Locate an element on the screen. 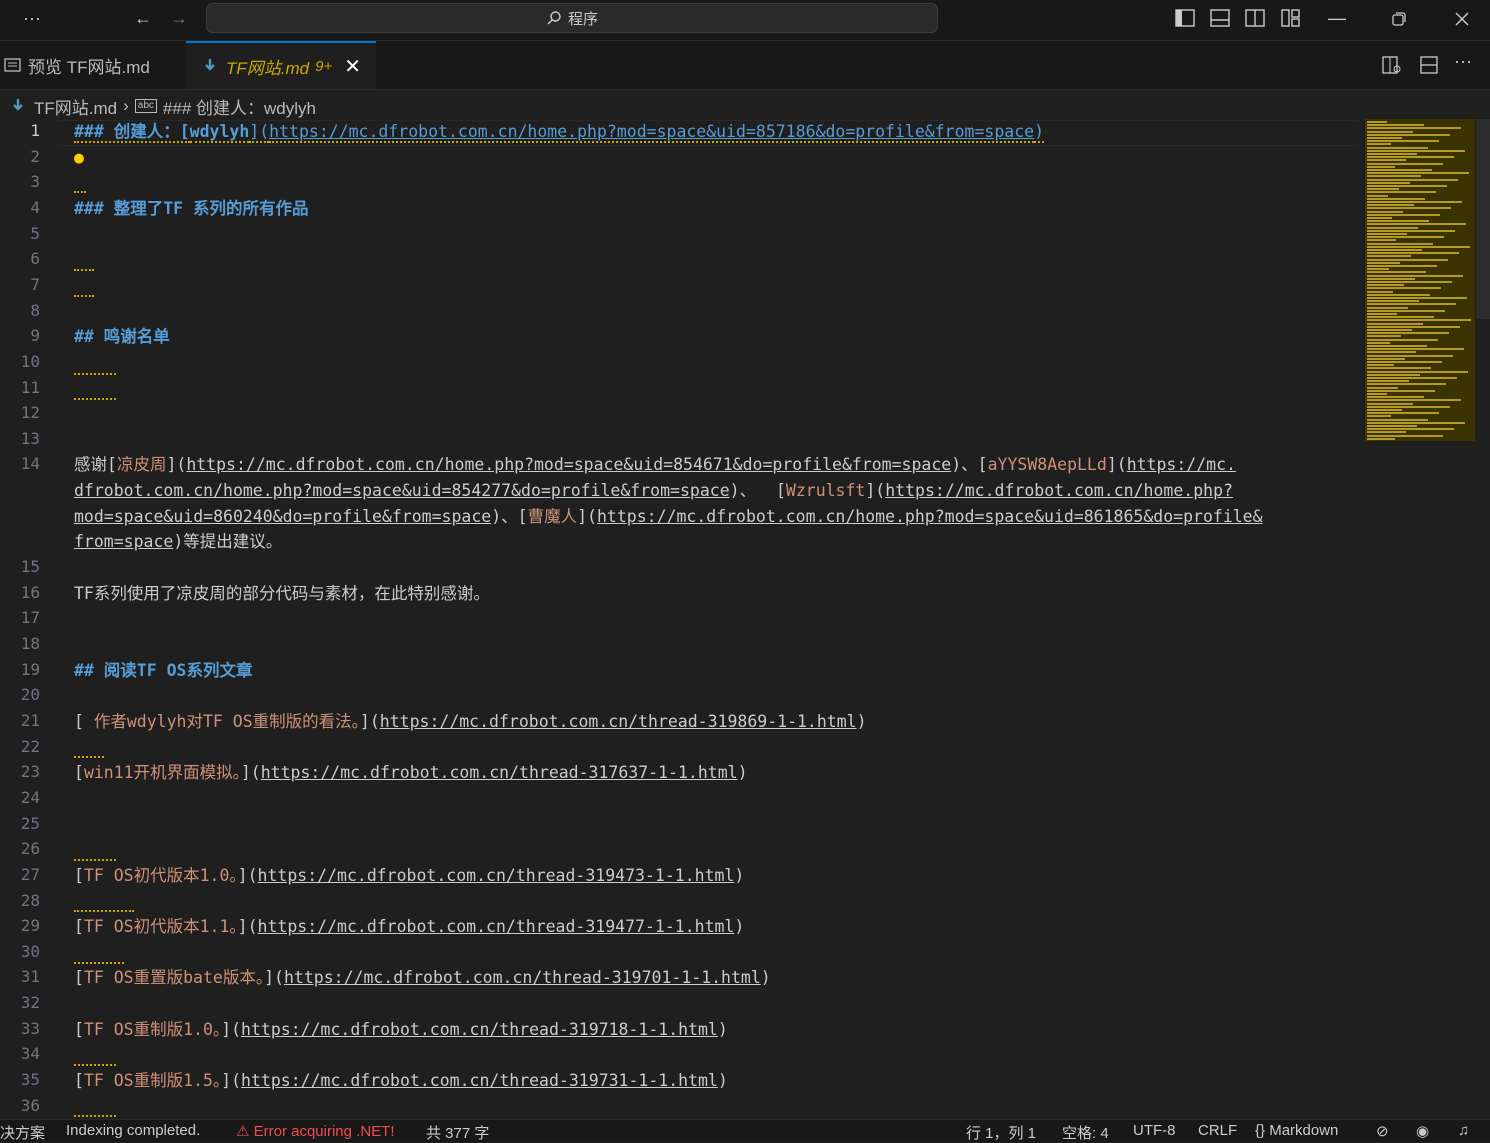 This screenshot has height=1143, width=1490. status-indexing: Indexing completed. is located at coordinates (133, 1130).